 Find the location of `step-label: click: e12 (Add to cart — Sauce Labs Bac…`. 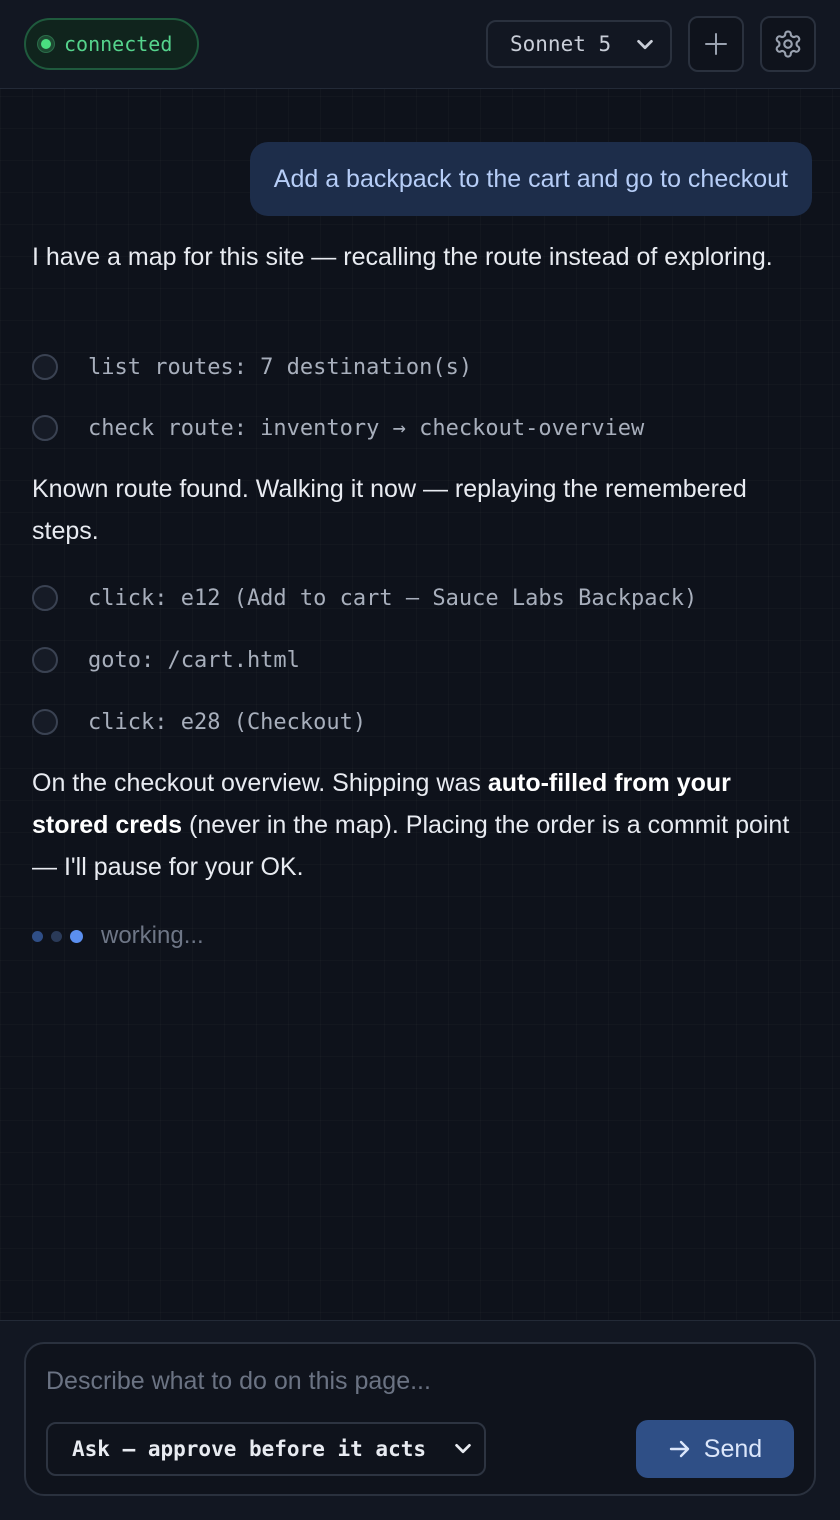

step-label: click: e12 (Add to cart — Sauce Labs Bac… is located at coordinates (393, 598).